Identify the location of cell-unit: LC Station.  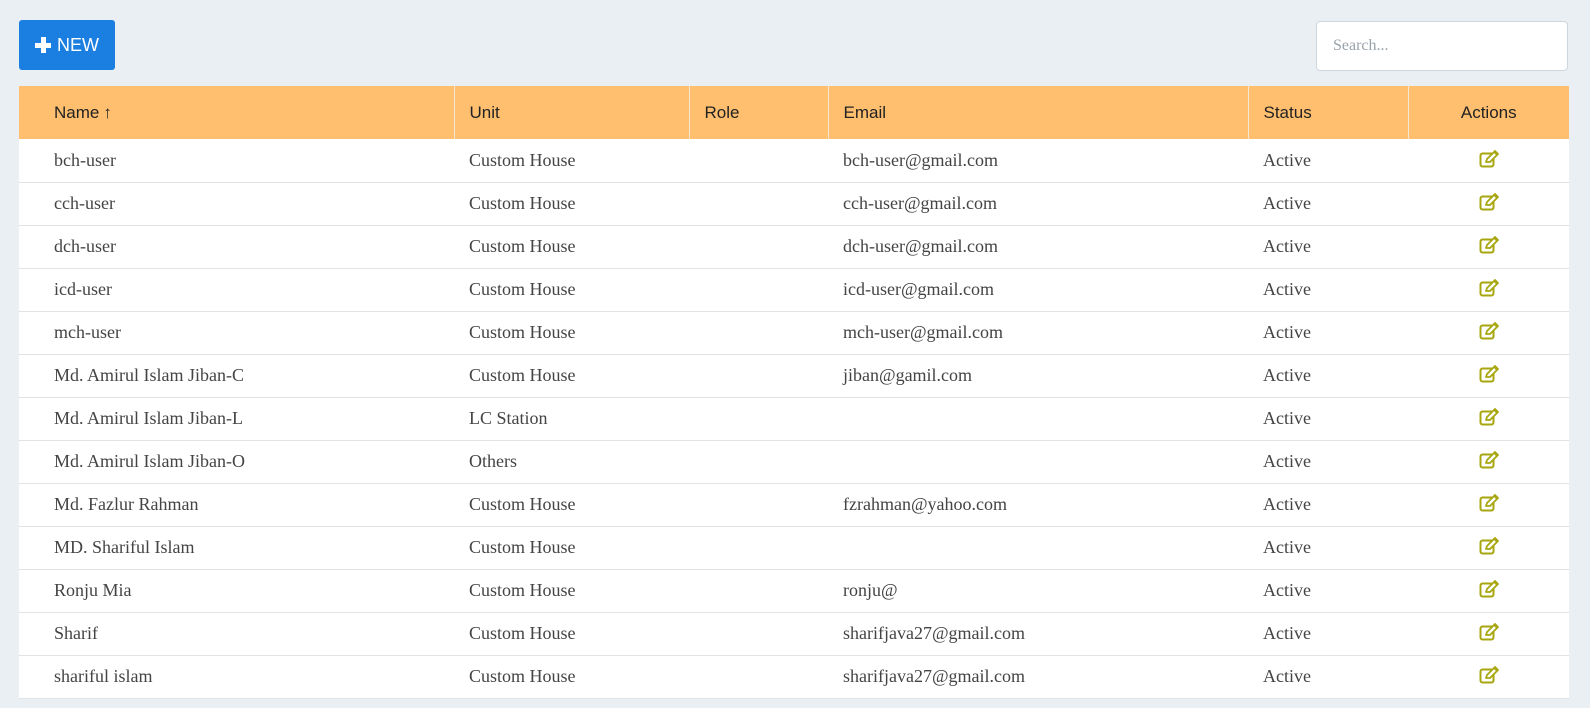
(508, 418).